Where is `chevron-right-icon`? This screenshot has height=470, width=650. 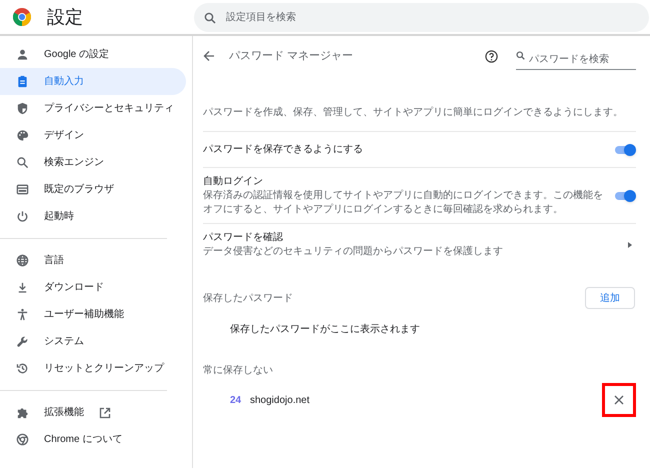 chevron-right-icon is located at coordinates (630, 245).